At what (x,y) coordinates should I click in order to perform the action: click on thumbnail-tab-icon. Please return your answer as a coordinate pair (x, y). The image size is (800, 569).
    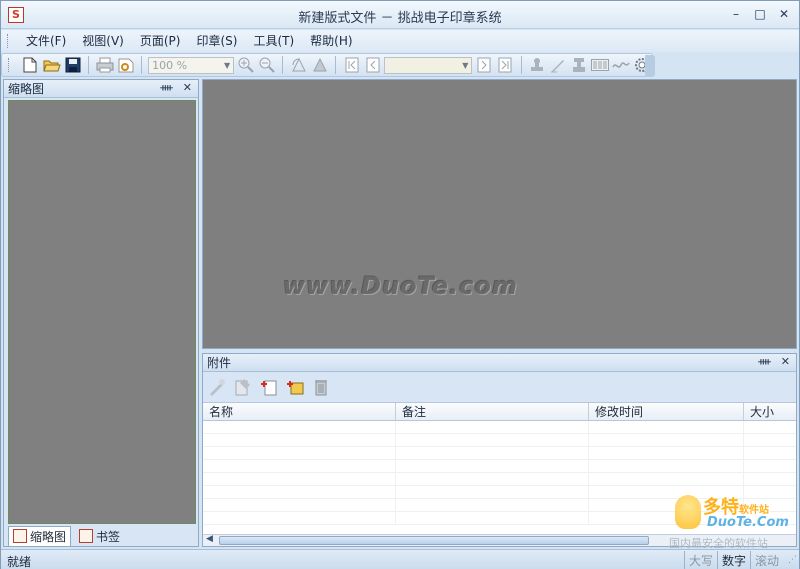
    Looking at the image, I should click on (20, 536).